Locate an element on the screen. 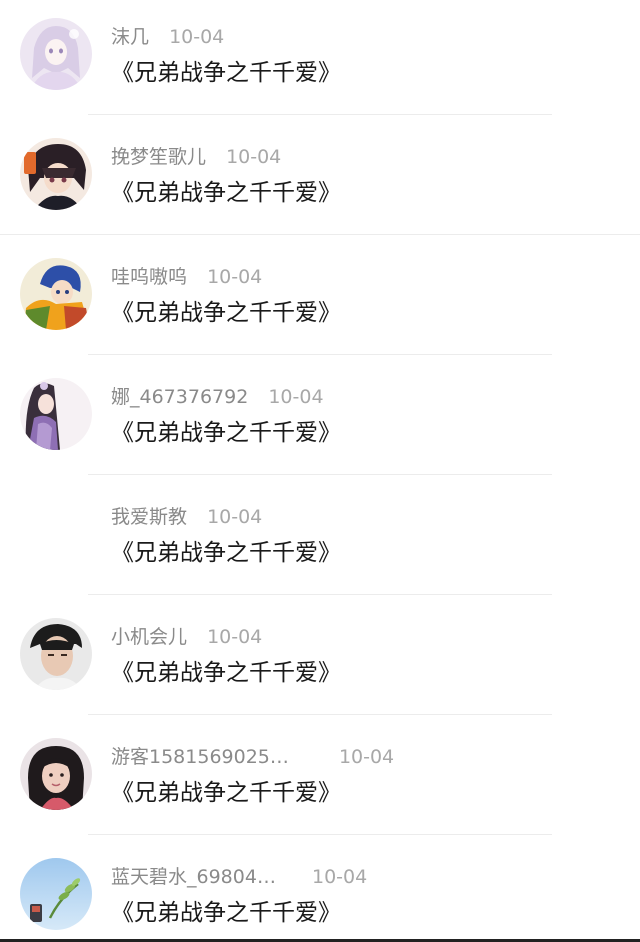 This screenshot has height=942, width=640. username: 挽梦笙歌儿 is located at coordinates (158, 157).